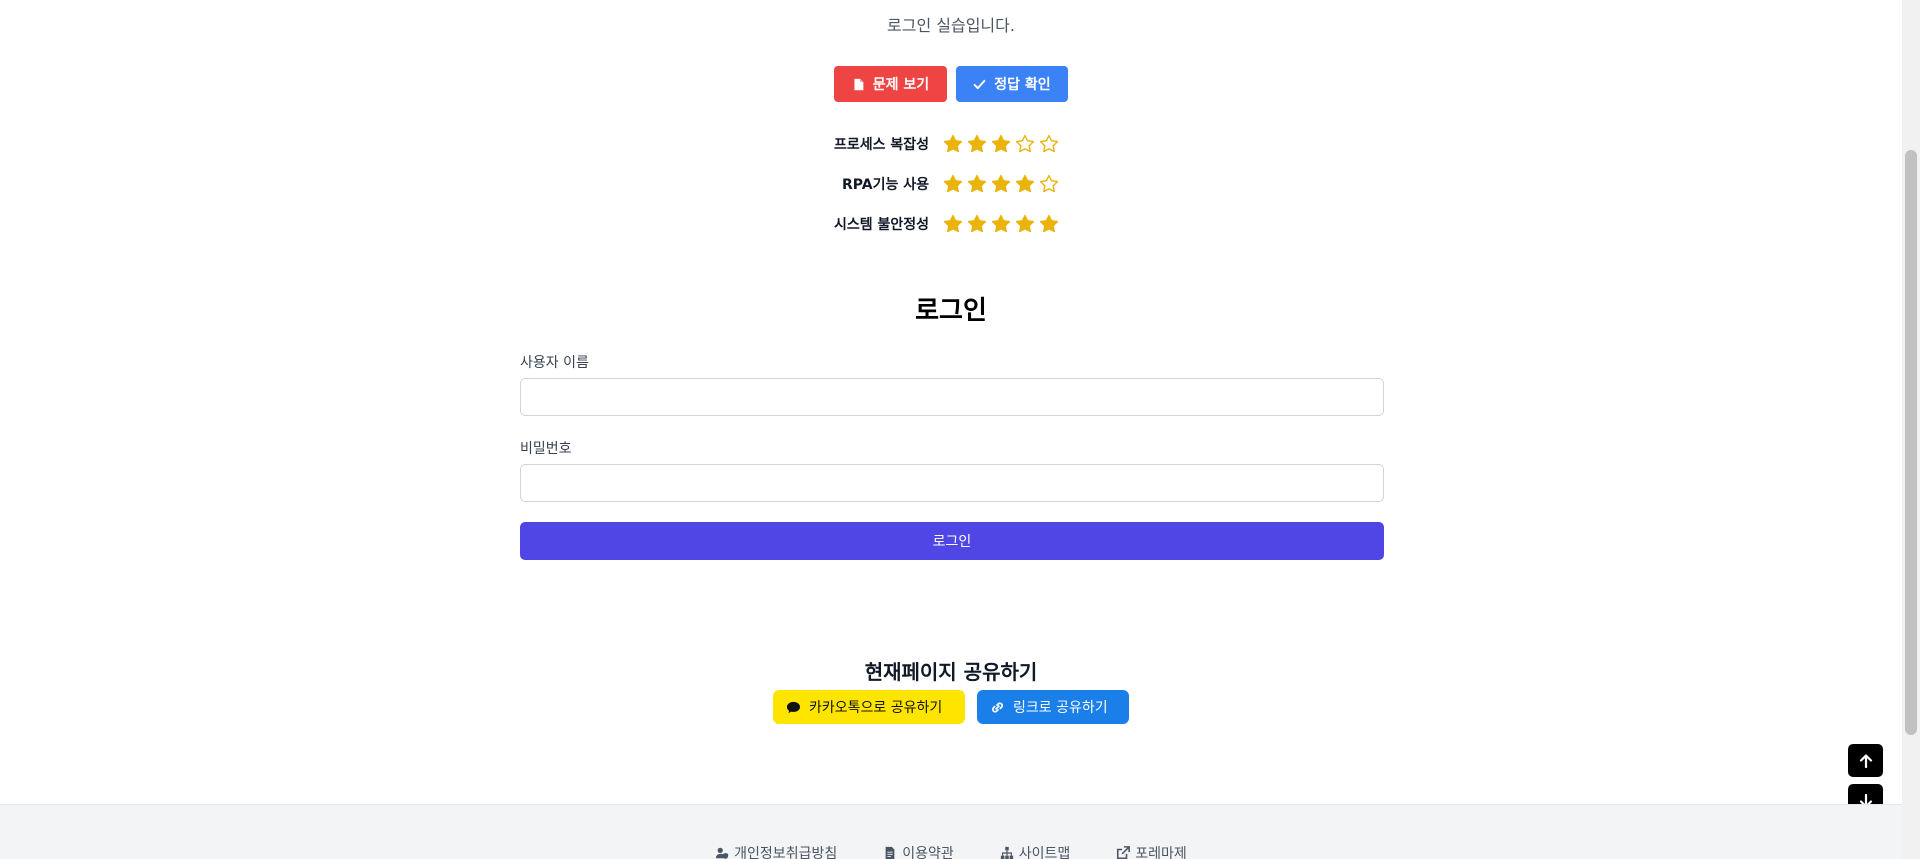  I want to click on link-share-label: 링크로 공유하기, so click(1060, 708).